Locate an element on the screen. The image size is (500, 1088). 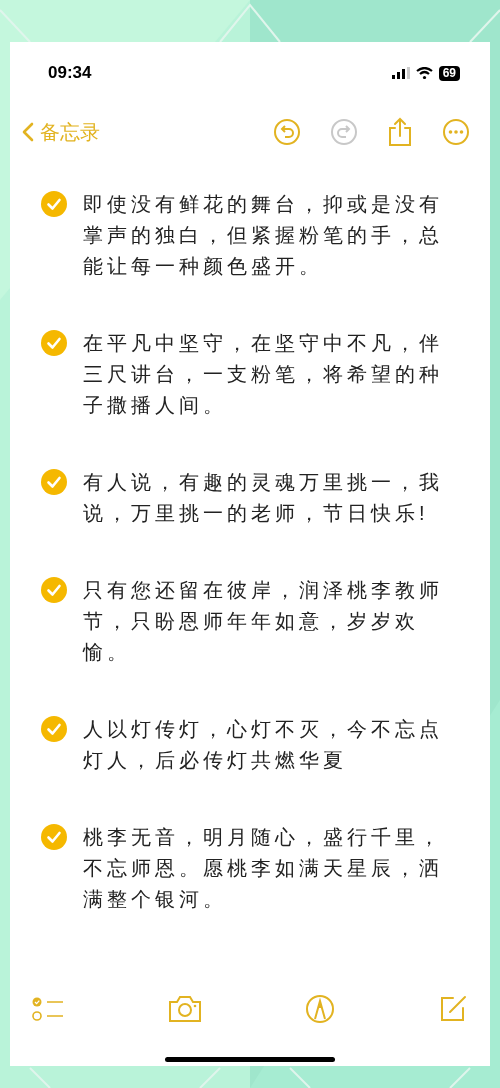
chevron-icon is located at coordinates (28, 132).